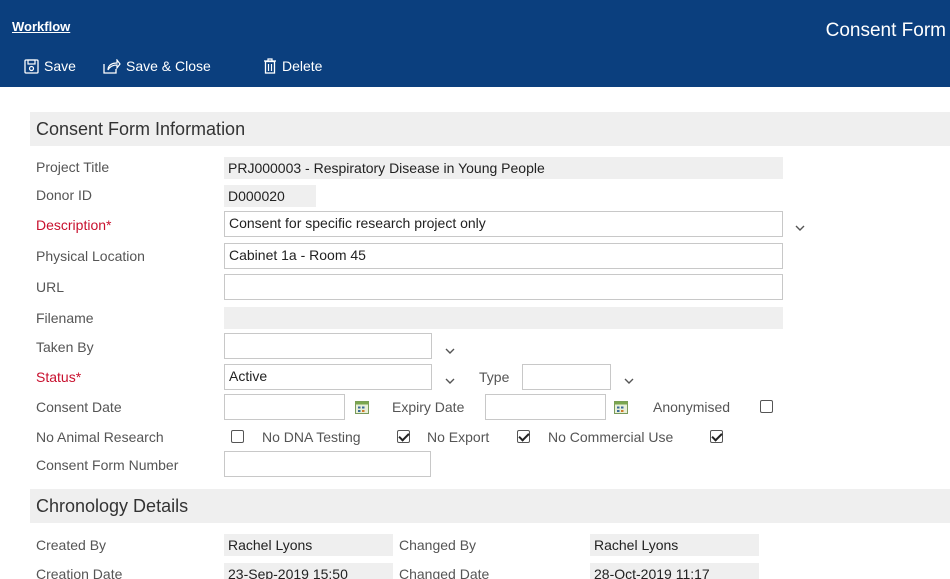 This screenshot has width=950, height=579. I want to click on save-icon, so click(31, 66).